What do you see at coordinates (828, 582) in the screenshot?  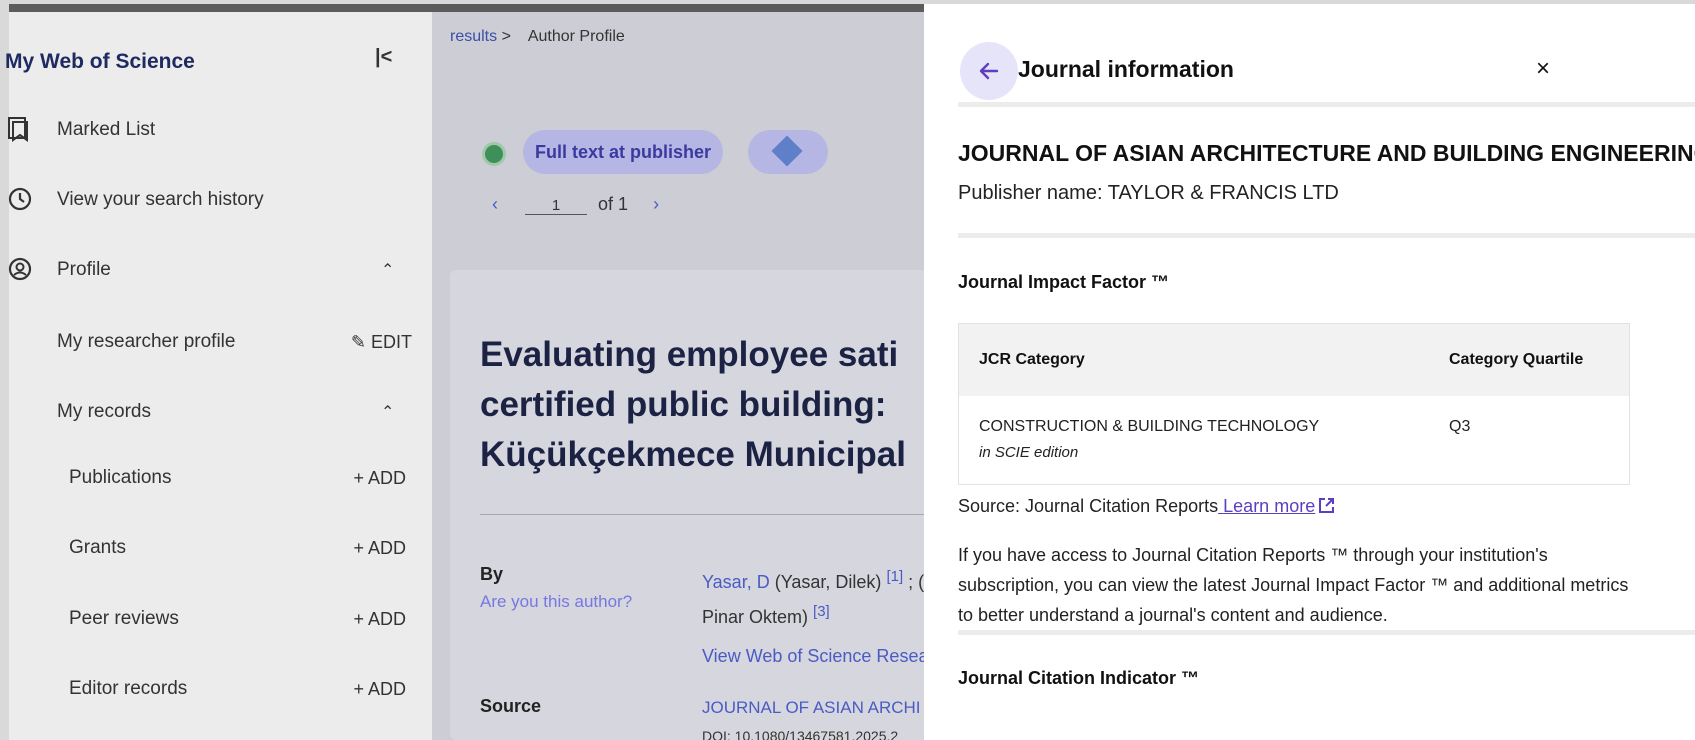 I see `author-full-name: (Yasar, Dilek)` at bounding box center [828, 582].